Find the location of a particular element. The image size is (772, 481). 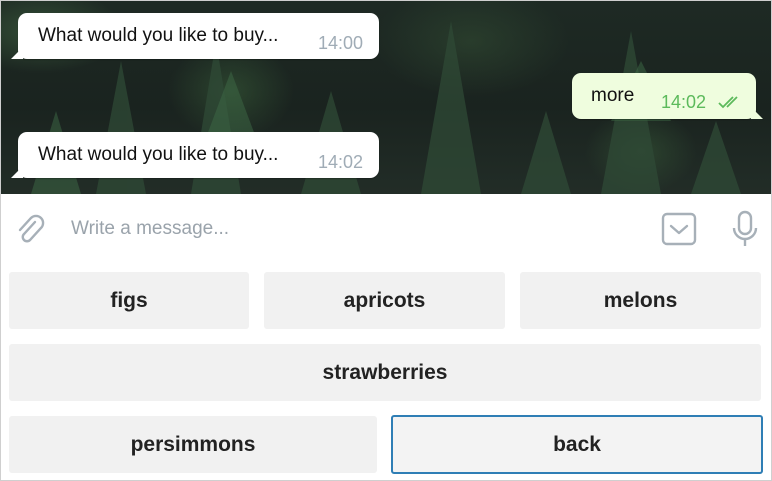

message-composer is located at coordinates (386, 228).